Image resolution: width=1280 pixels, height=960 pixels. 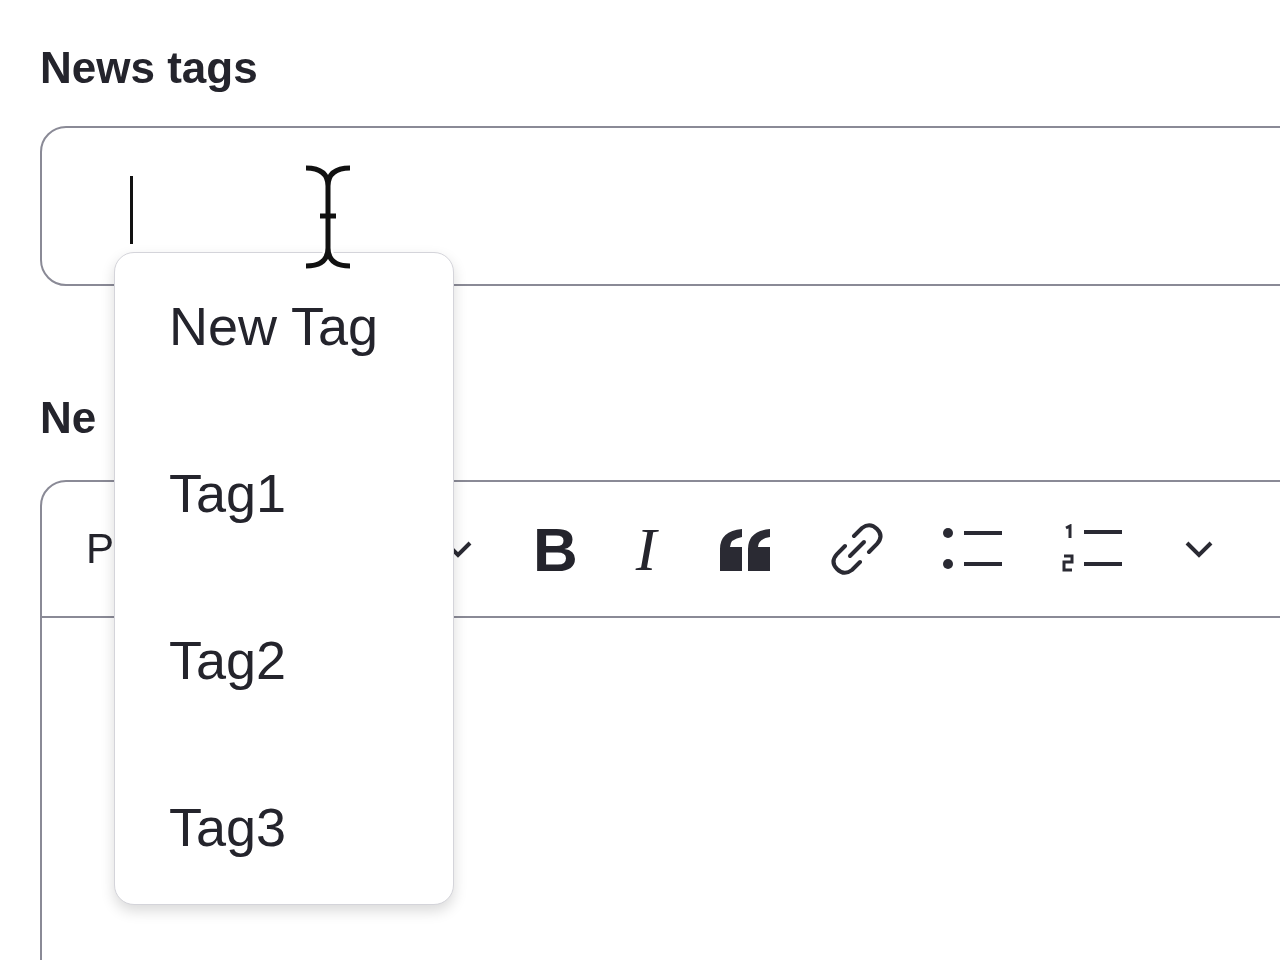 What do you see at coordinates (646, 549) in the screenshot?
I see `italic-button: I` at bounding box center [646, 549].